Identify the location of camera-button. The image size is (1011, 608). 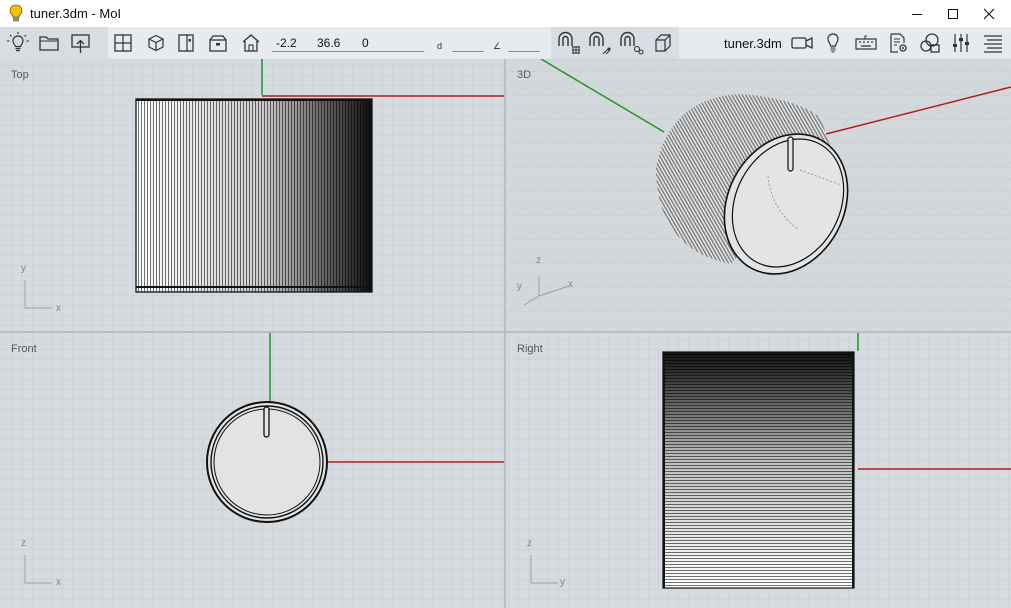
(802, 43).